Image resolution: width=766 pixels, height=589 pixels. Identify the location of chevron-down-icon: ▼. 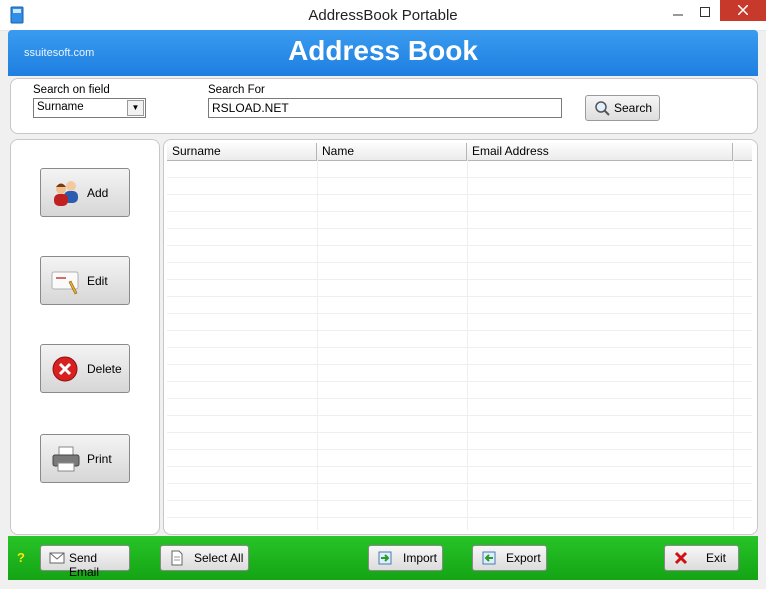
(135, 108).